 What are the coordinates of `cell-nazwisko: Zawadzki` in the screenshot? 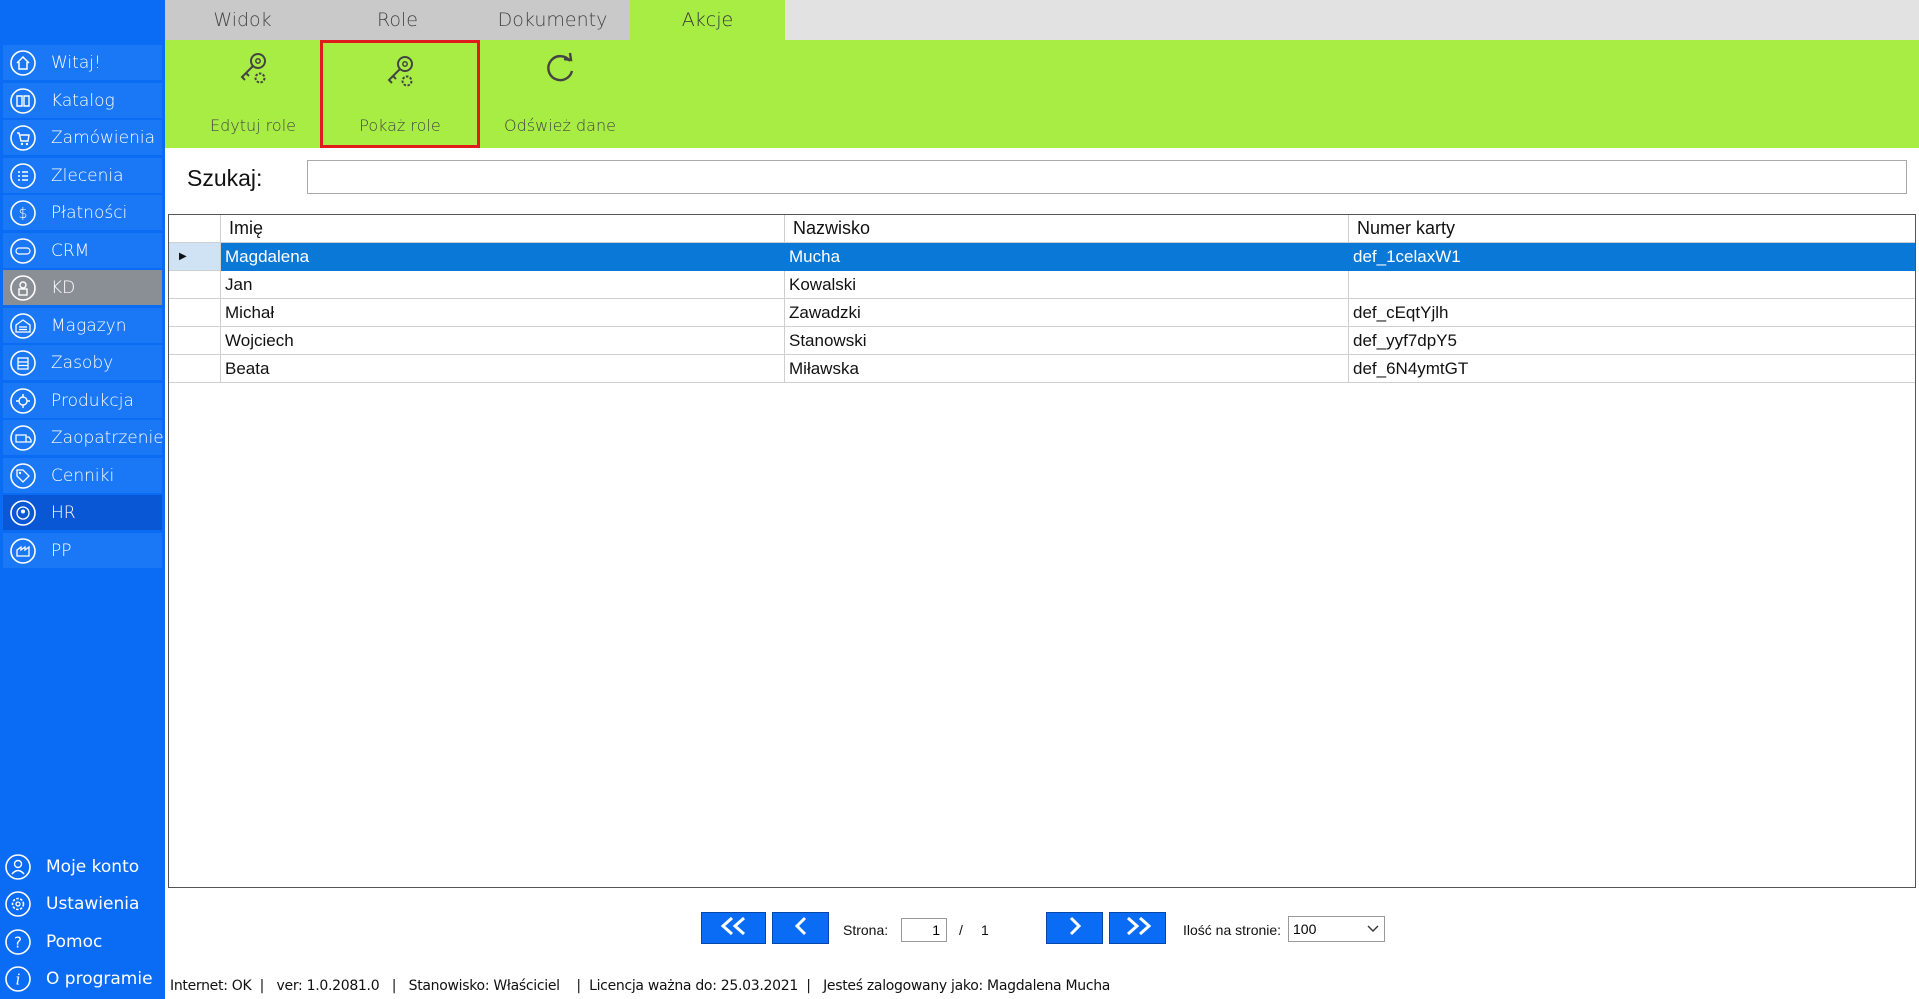 It's located at (1067, 313).